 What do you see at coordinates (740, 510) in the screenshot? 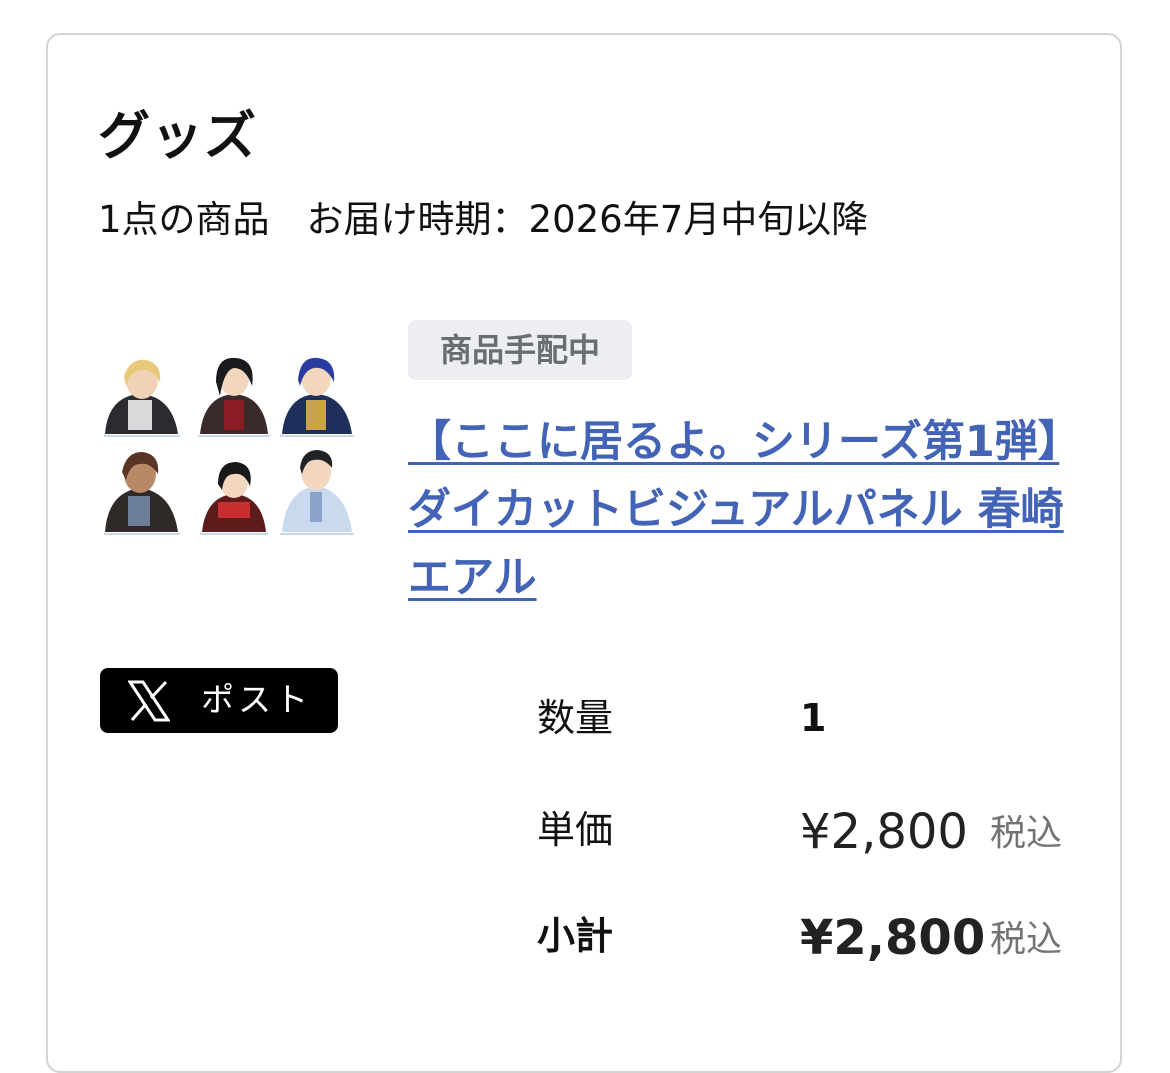
I see `product-name-link: 【ここに居るよ。シリーズ第1弾】ダイカットビジュアルパネル 春崎エアル` at bounding box center [740, 510].